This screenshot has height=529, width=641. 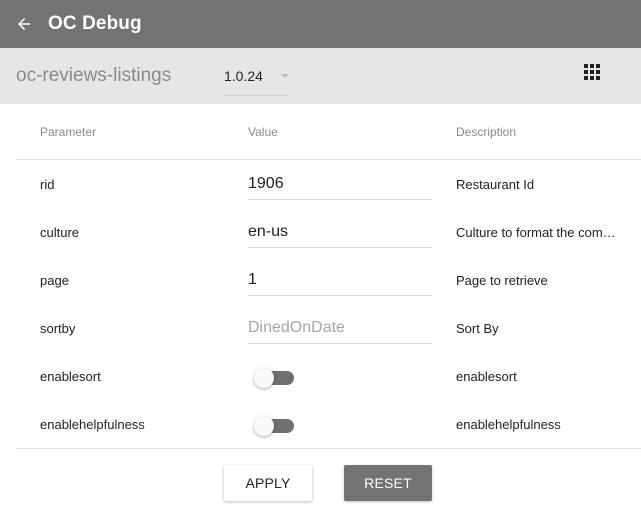 What do you see at coordinates (486, 376) in the screenshot?
I see `param-description: enablesort` at bounding box center [486, 376].